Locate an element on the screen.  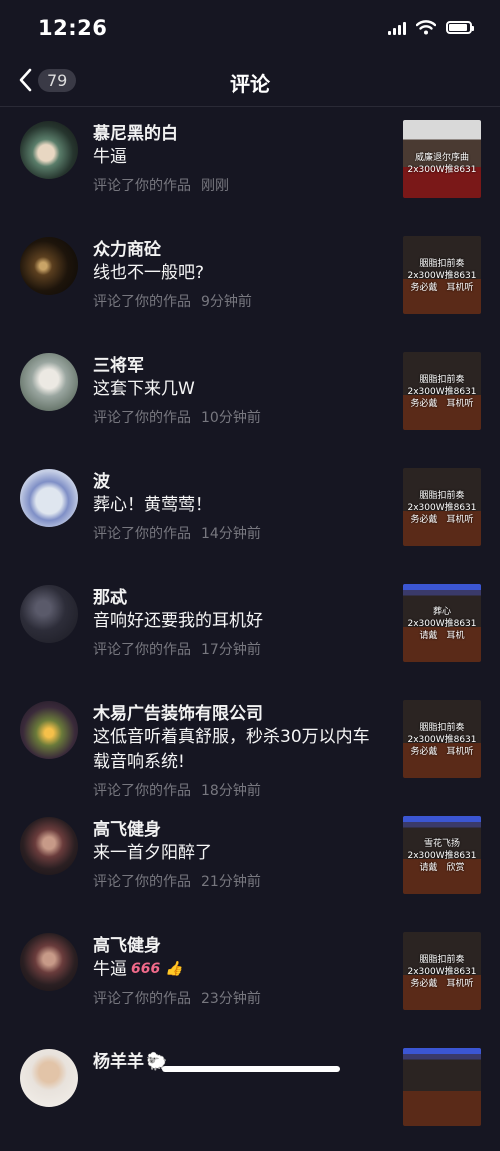
thumbnail-caption: 葬心 2x300W推8631 请戴 耳机 is located at coordinates (442, 624).